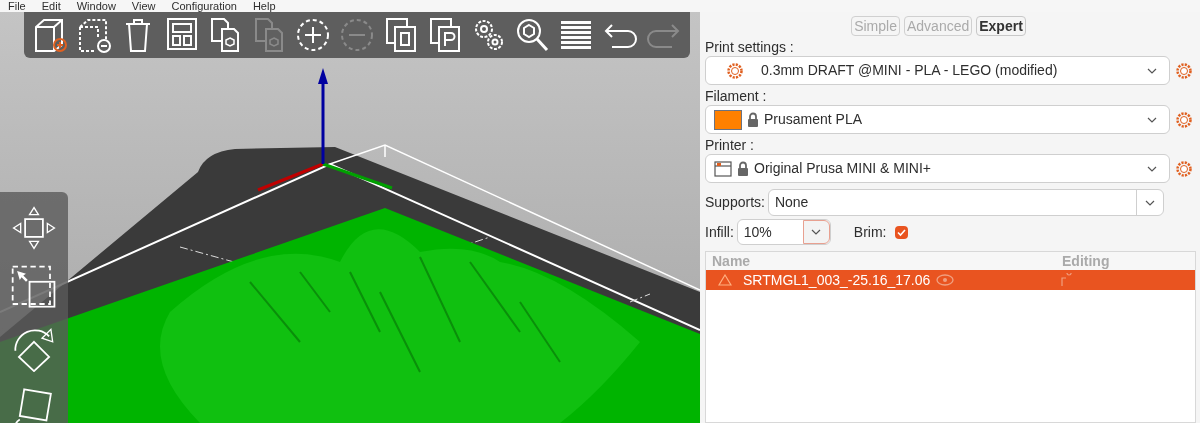 The image size is (1200, 423). I want to click on preset-label: Printer :, so click(730, 145).